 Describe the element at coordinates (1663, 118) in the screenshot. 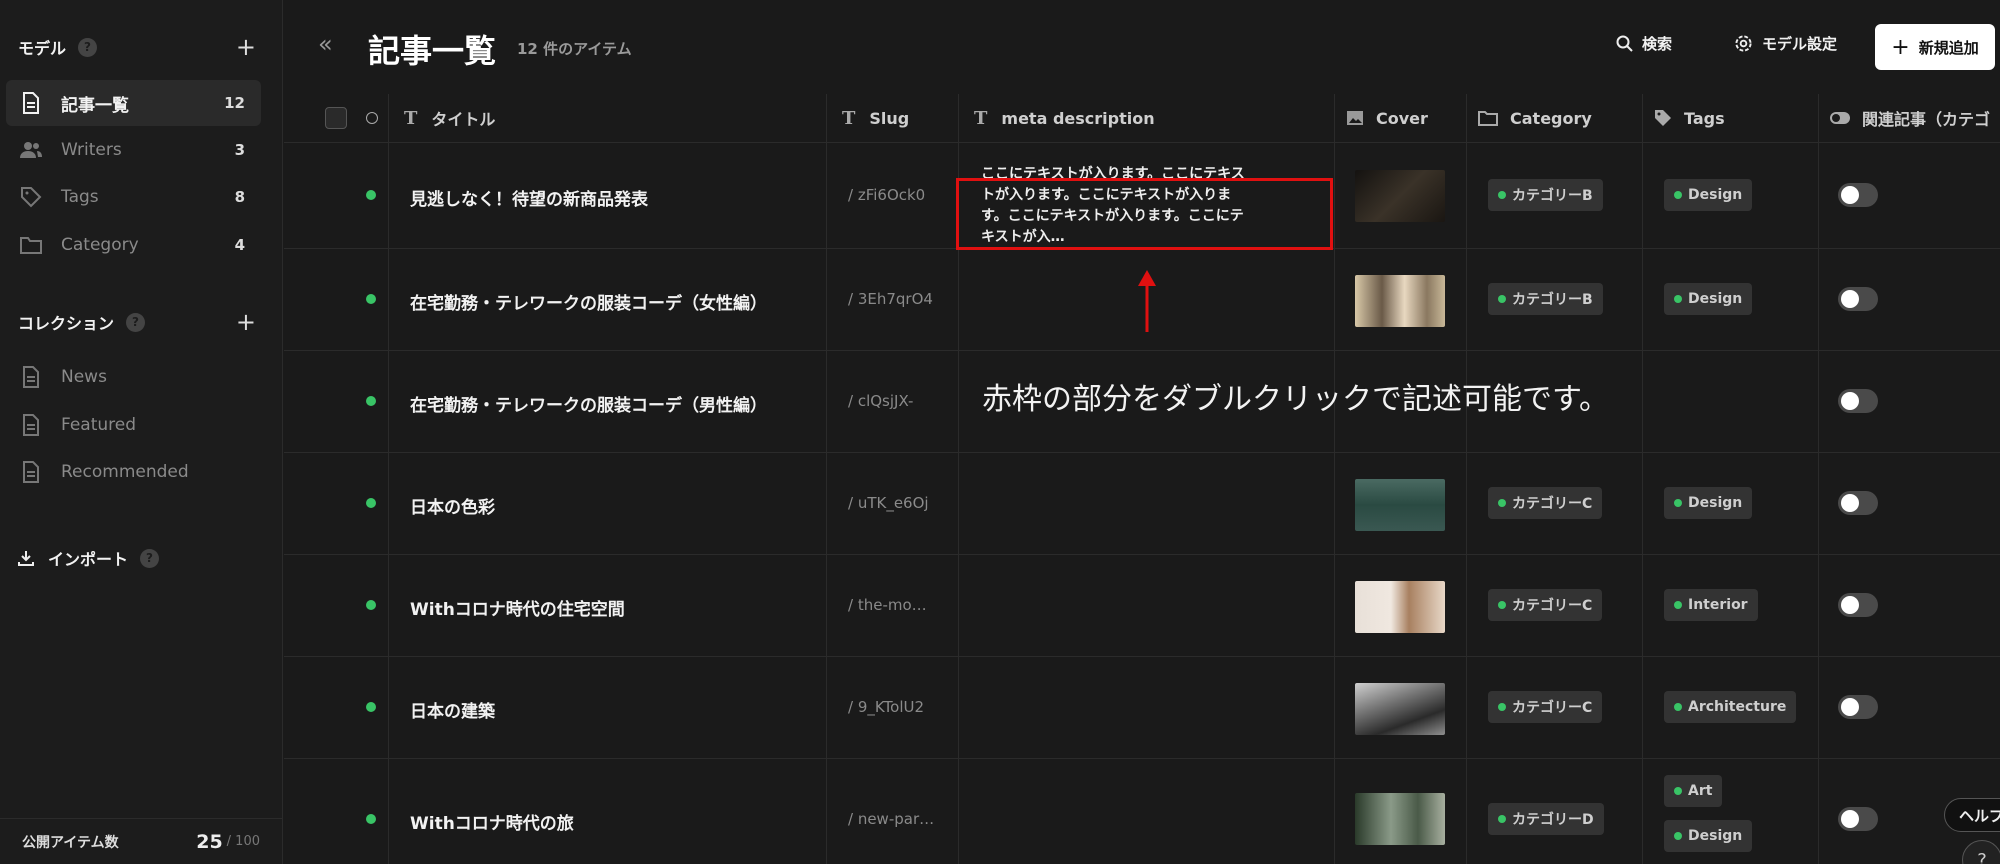

I see `tag-icon` at that location.